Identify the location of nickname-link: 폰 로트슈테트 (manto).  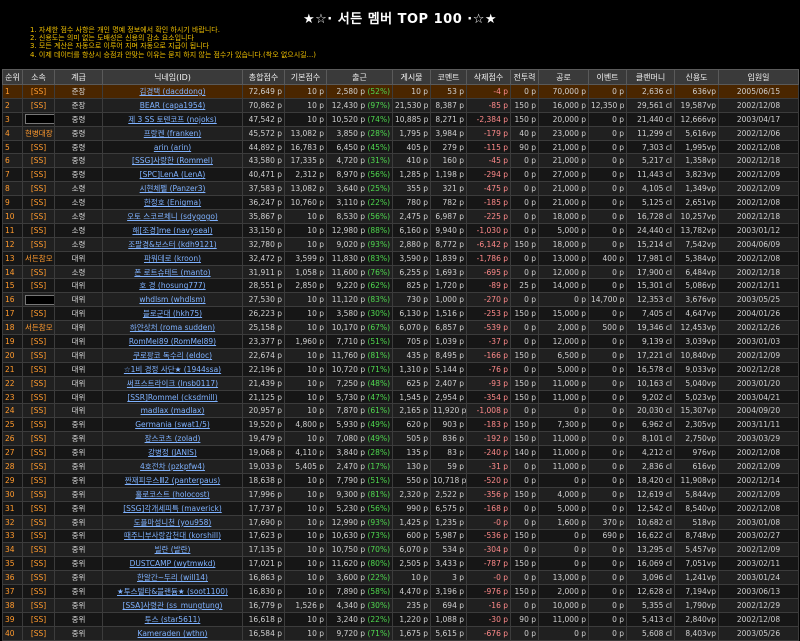
(172, 272).